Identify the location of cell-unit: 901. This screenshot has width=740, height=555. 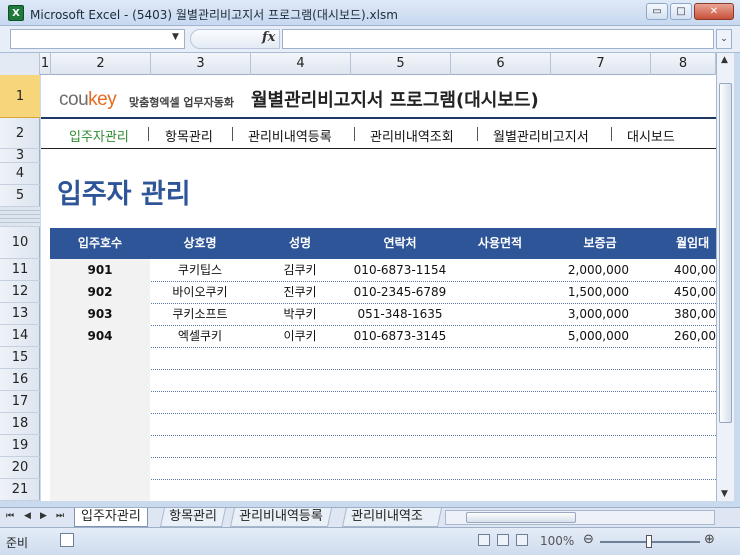
(100, 270).